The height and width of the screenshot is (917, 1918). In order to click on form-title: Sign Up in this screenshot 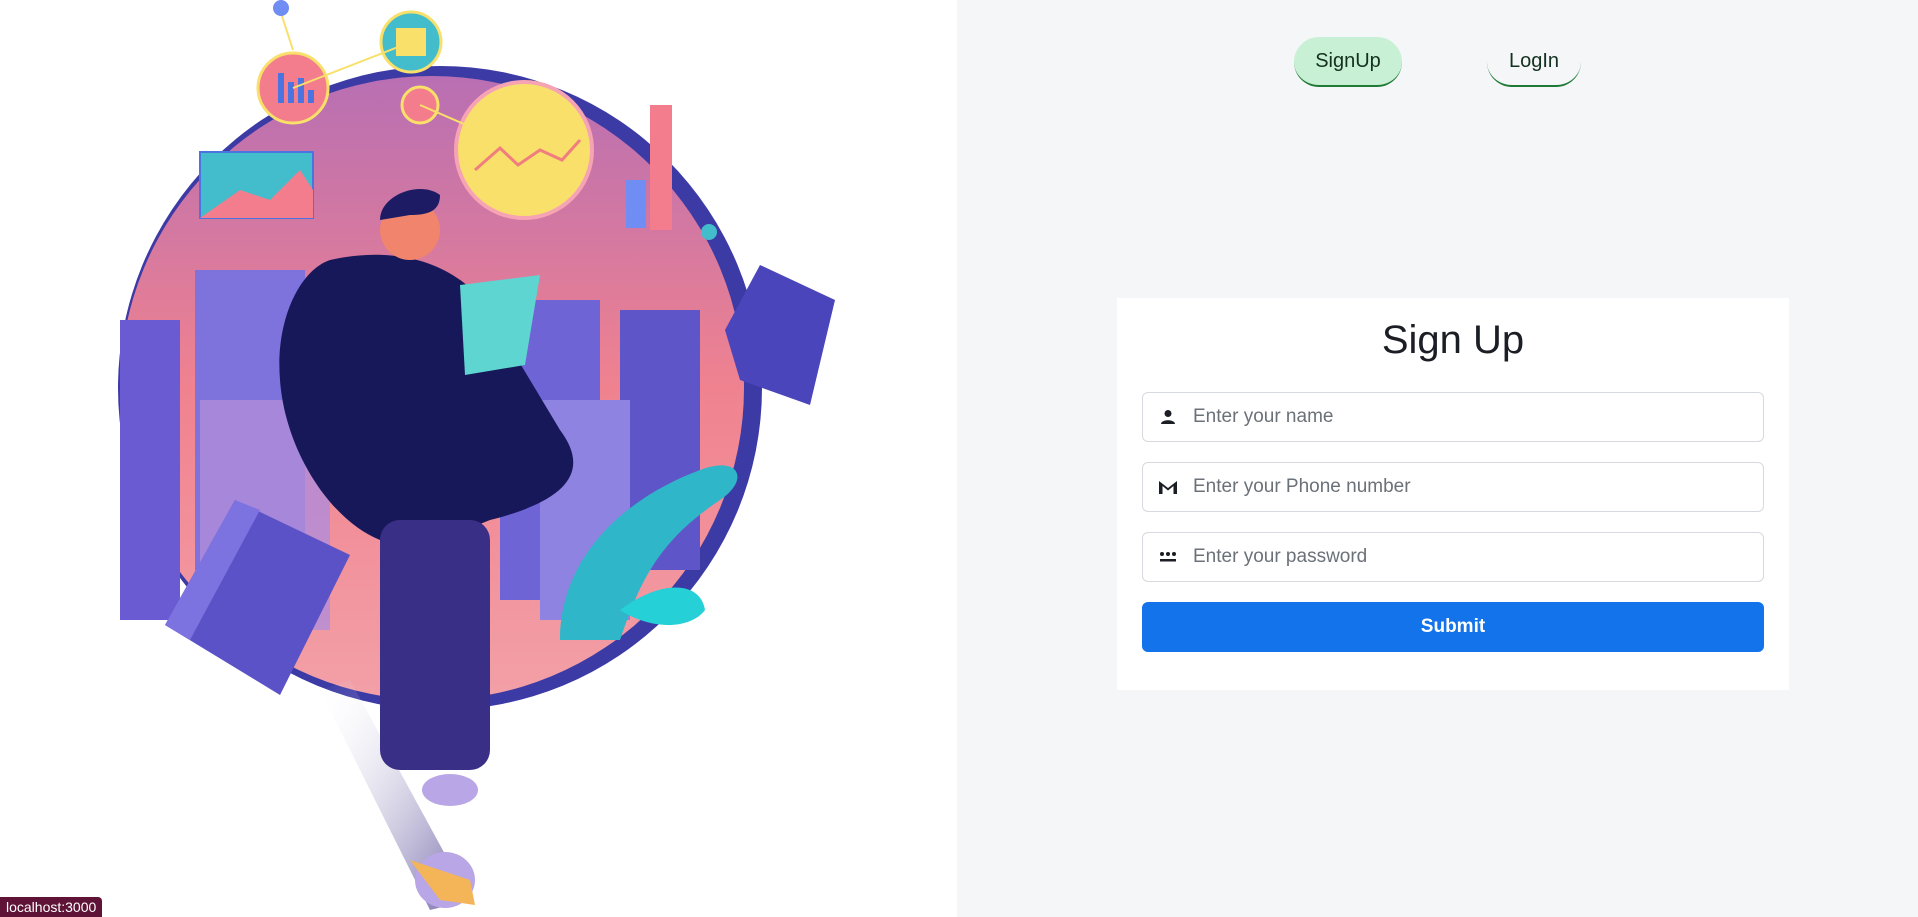, I will do `click(1453, 340)`.